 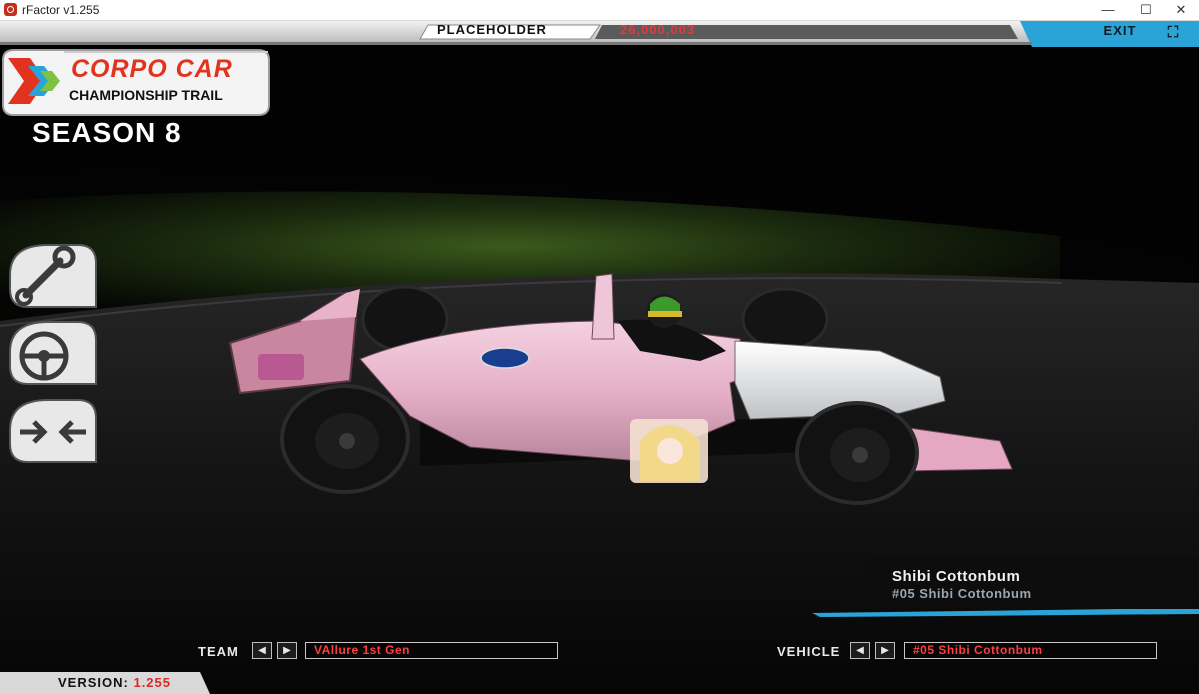 What do you see at coordinates (956, 576) in the screenshot?
I see `driver-name: Shibi Cottonbum` at bounding box center [956, 576].